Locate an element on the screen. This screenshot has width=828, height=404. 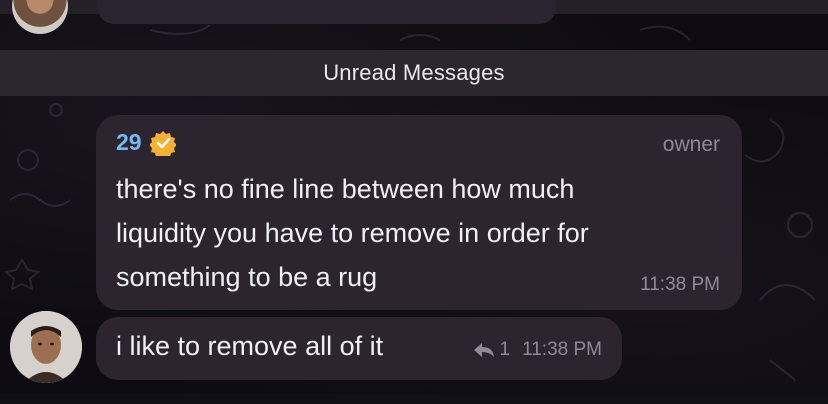
avatar-portrait is located at coordinates (46, 347).